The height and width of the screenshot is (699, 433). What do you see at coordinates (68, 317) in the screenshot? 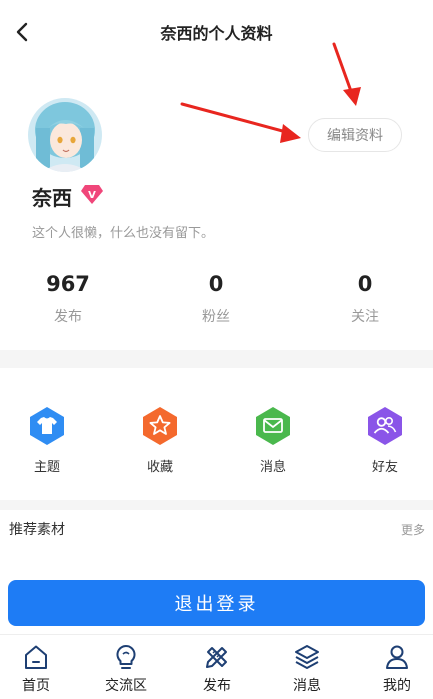
I see `stat-label: 发布` at bounding box center [68, 317].